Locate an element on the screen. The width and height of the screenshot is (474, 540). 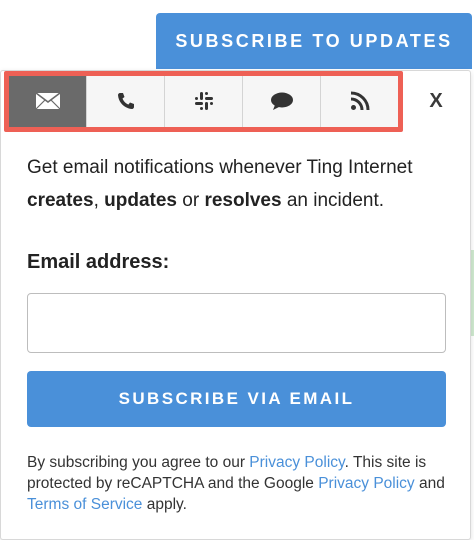
speech-bubble-icon is located at coordinates (281, 101).